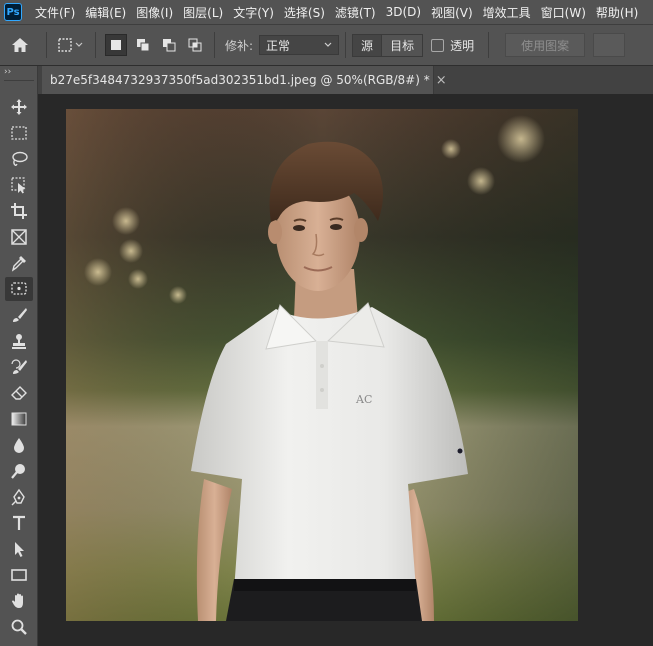 The height and width of the screenshot is (646, 653). What do you see at coordinates (441, 80) in the screenshot?
I see `close-icon: ×` at bounding box center [441, 80].